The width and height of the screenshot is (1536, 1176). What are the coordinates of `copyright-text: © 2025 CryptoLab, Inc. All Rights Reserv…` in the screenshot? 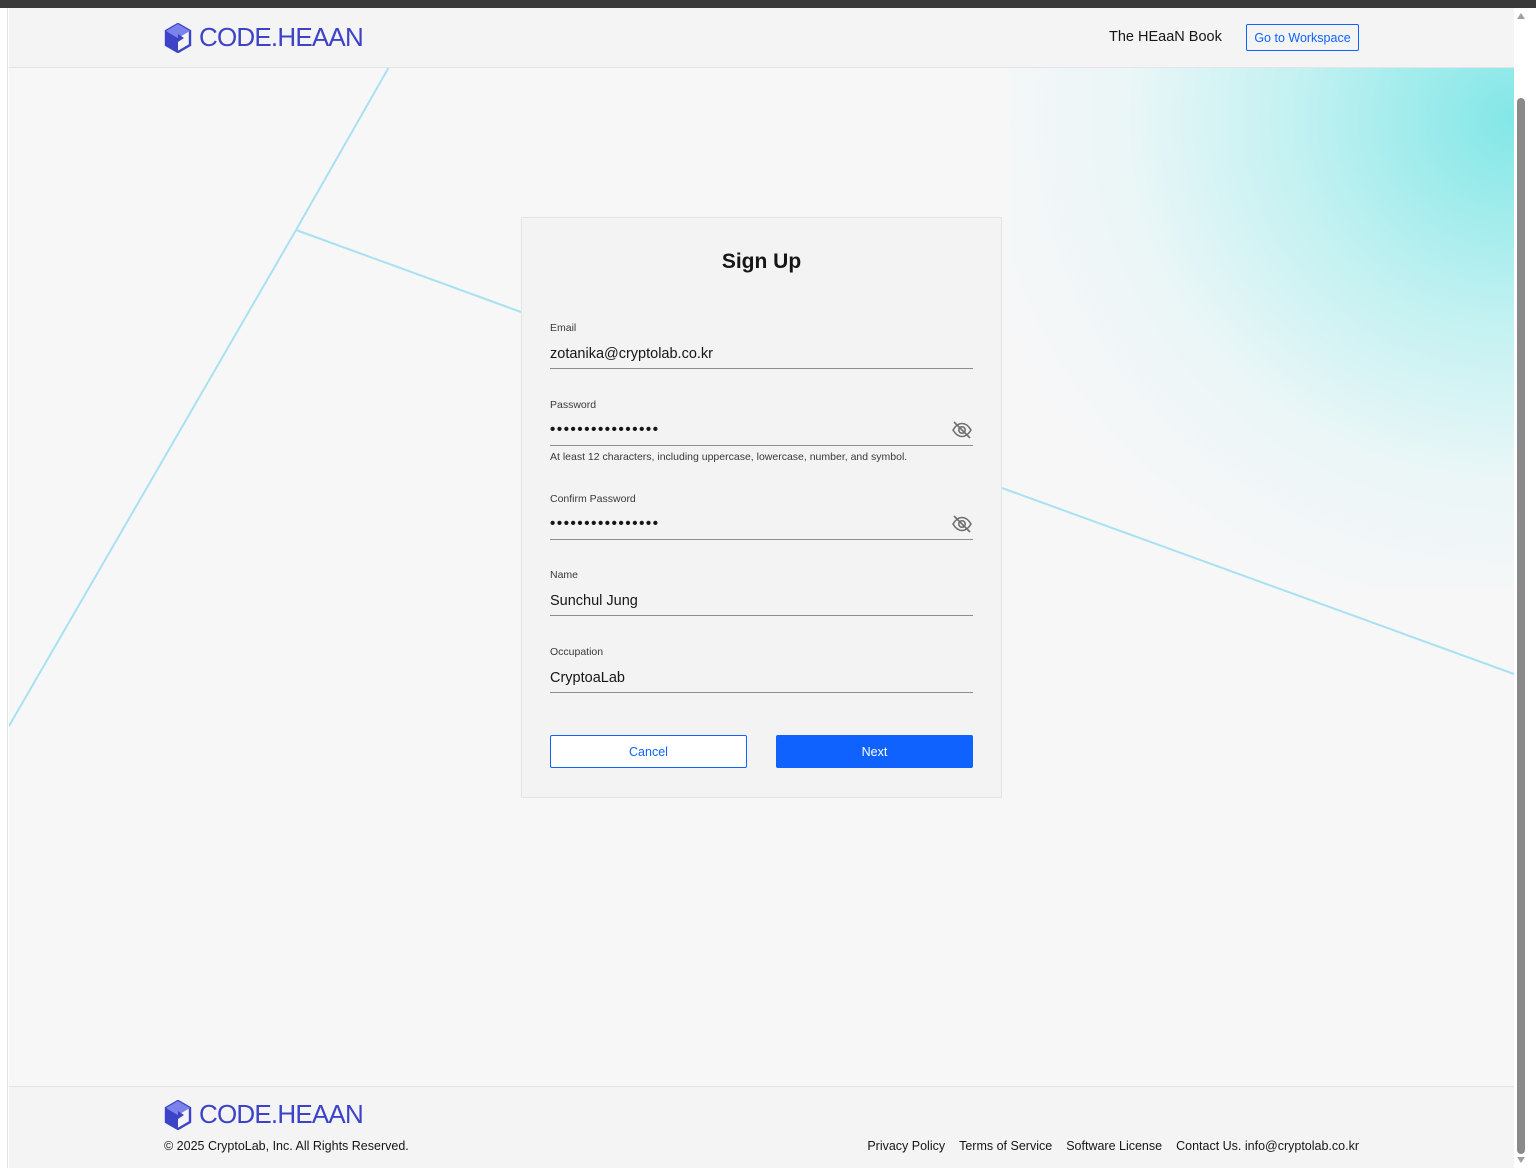 It's located at (286, 1146).